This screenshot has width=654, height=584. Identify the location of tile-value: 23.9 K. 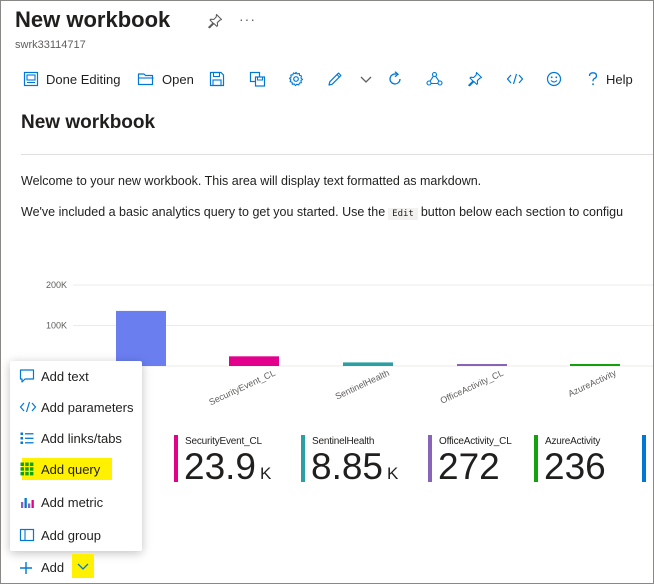
(228, 466).